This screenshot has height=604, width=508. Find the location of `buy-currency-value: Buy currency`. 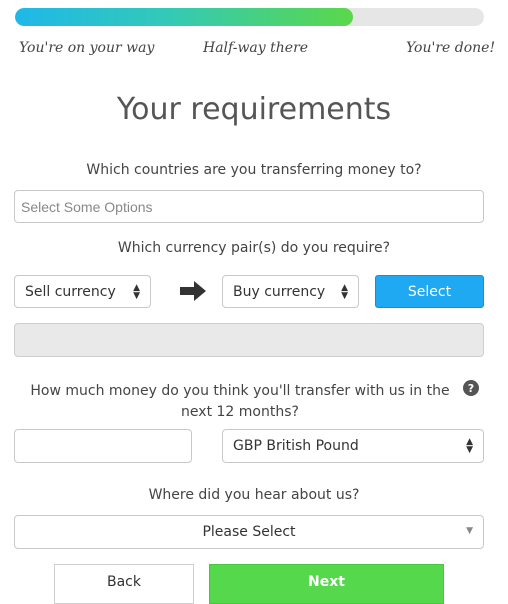

buy-currency-value: Buy currency is located at coordinates (279, 291).